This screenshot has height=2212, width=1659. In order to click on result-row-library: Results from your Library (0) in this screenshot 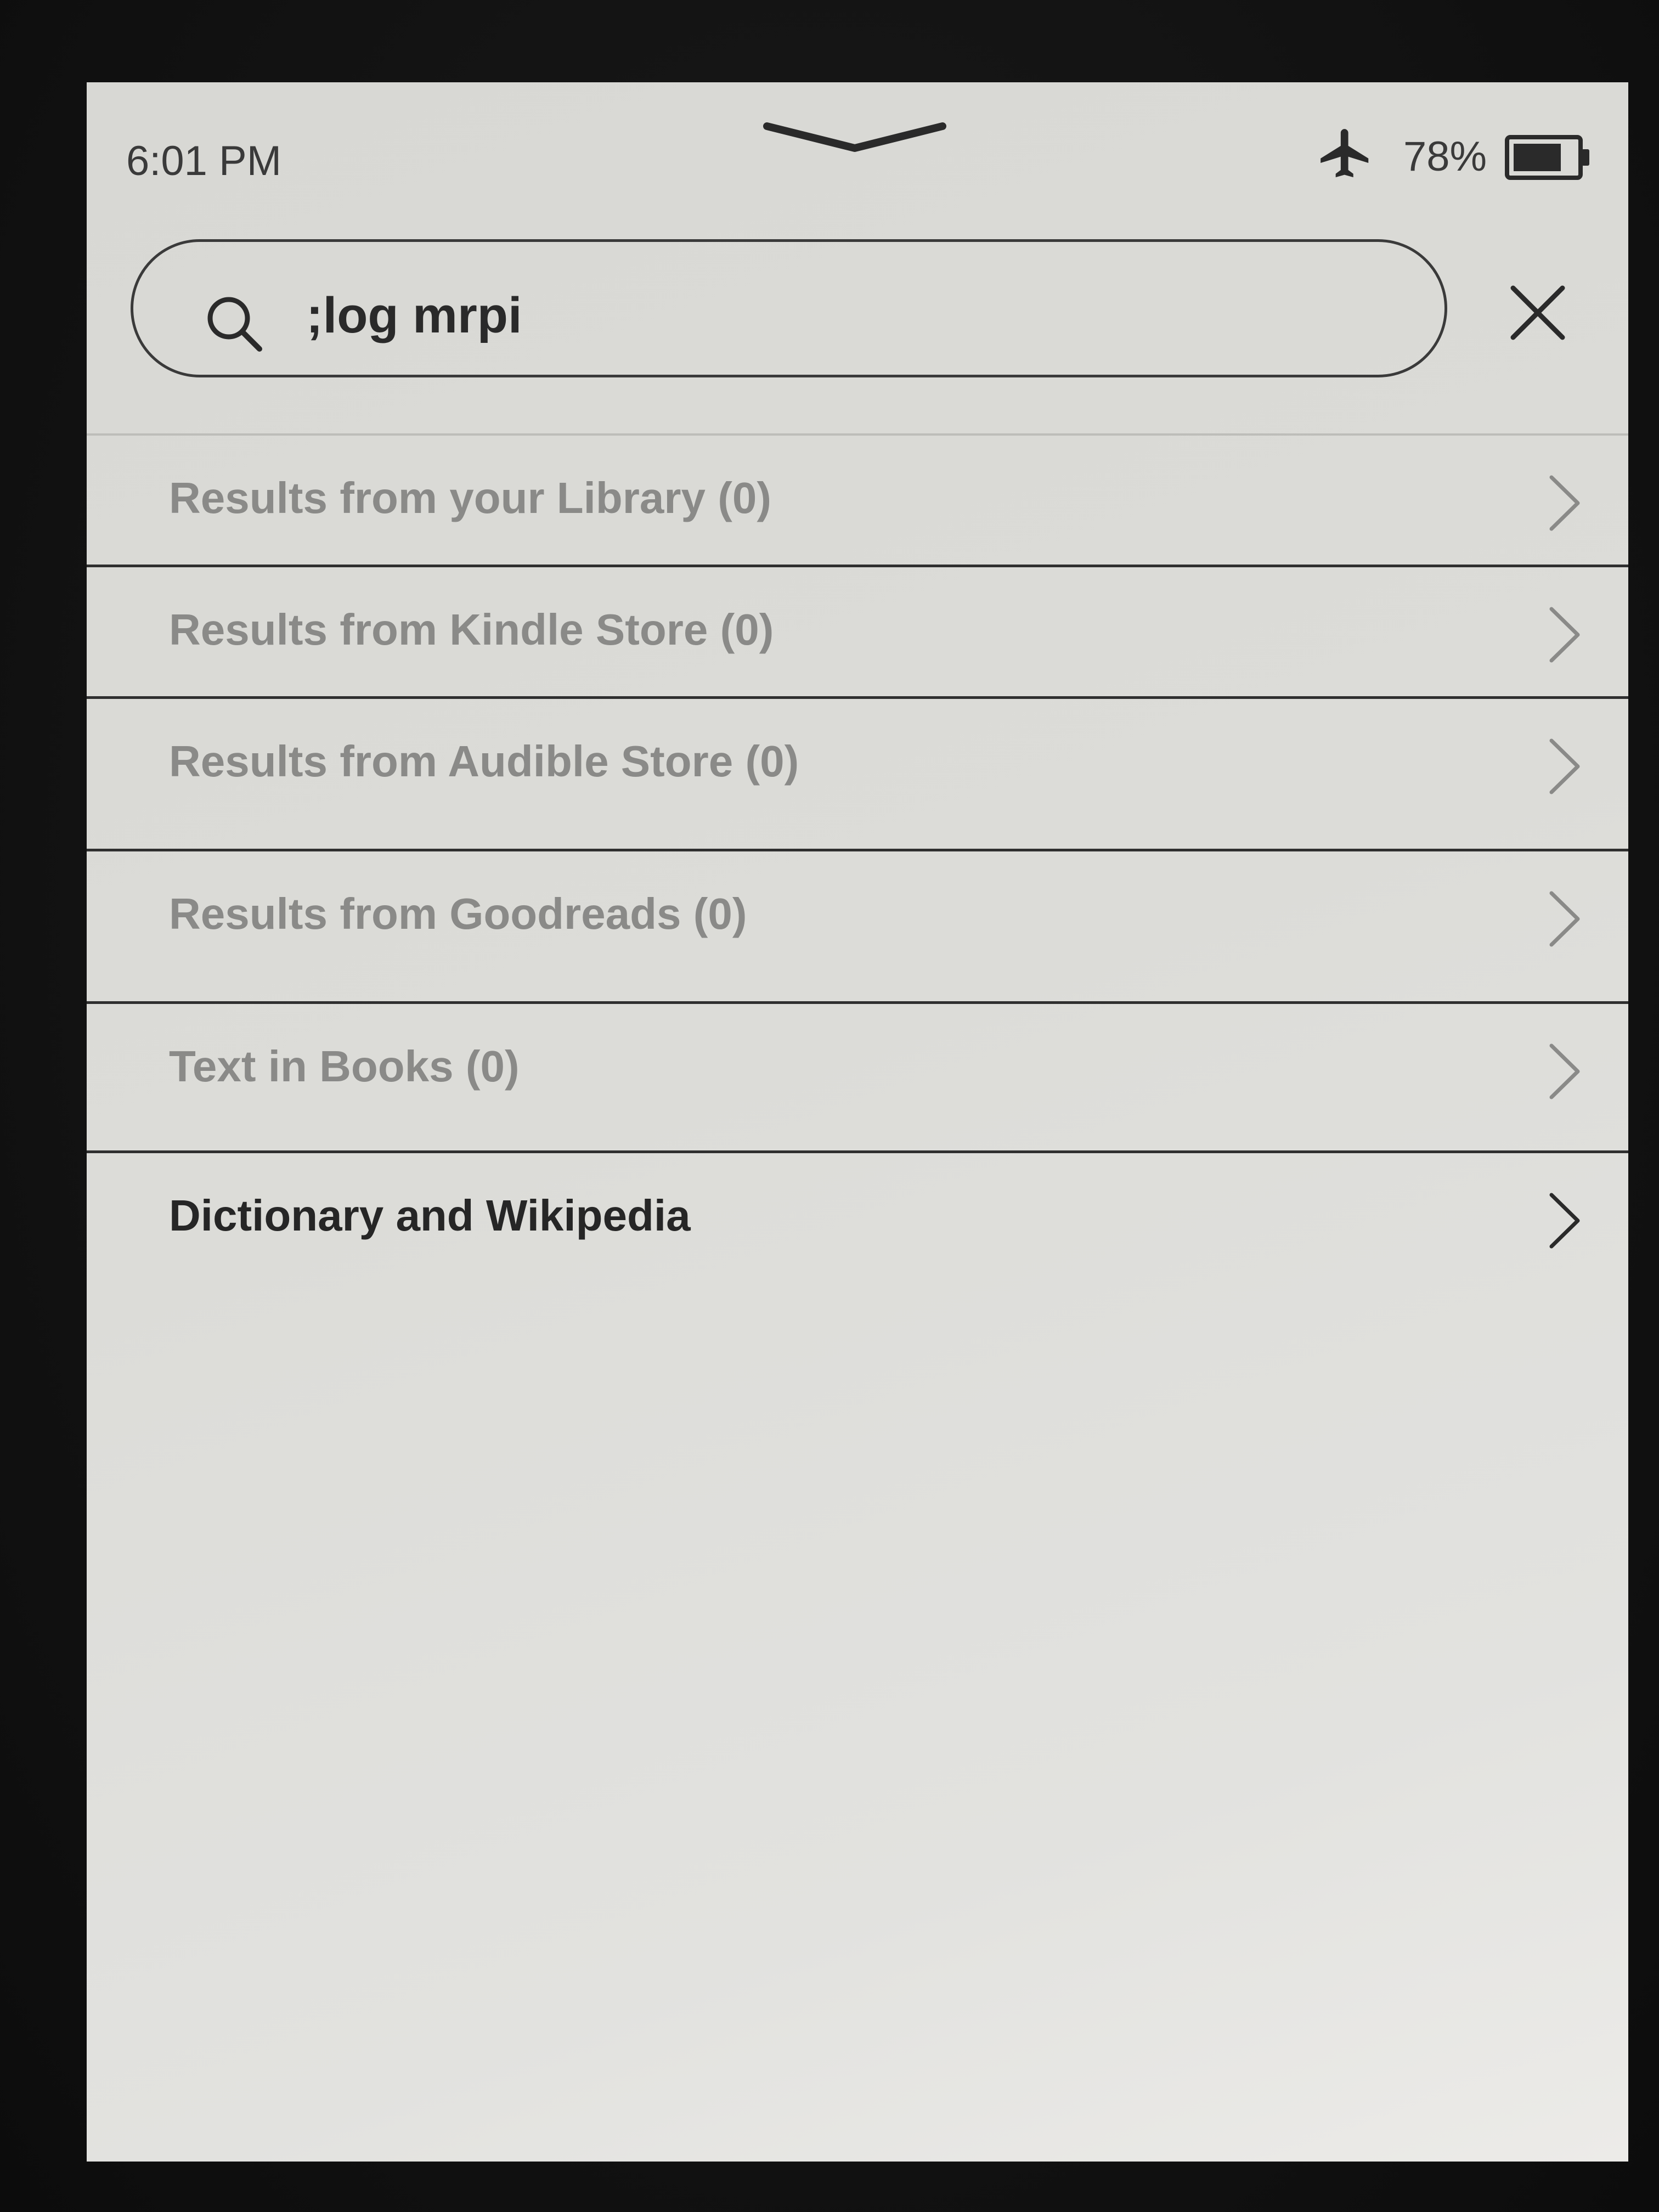, I will do `click(857, 502)`.